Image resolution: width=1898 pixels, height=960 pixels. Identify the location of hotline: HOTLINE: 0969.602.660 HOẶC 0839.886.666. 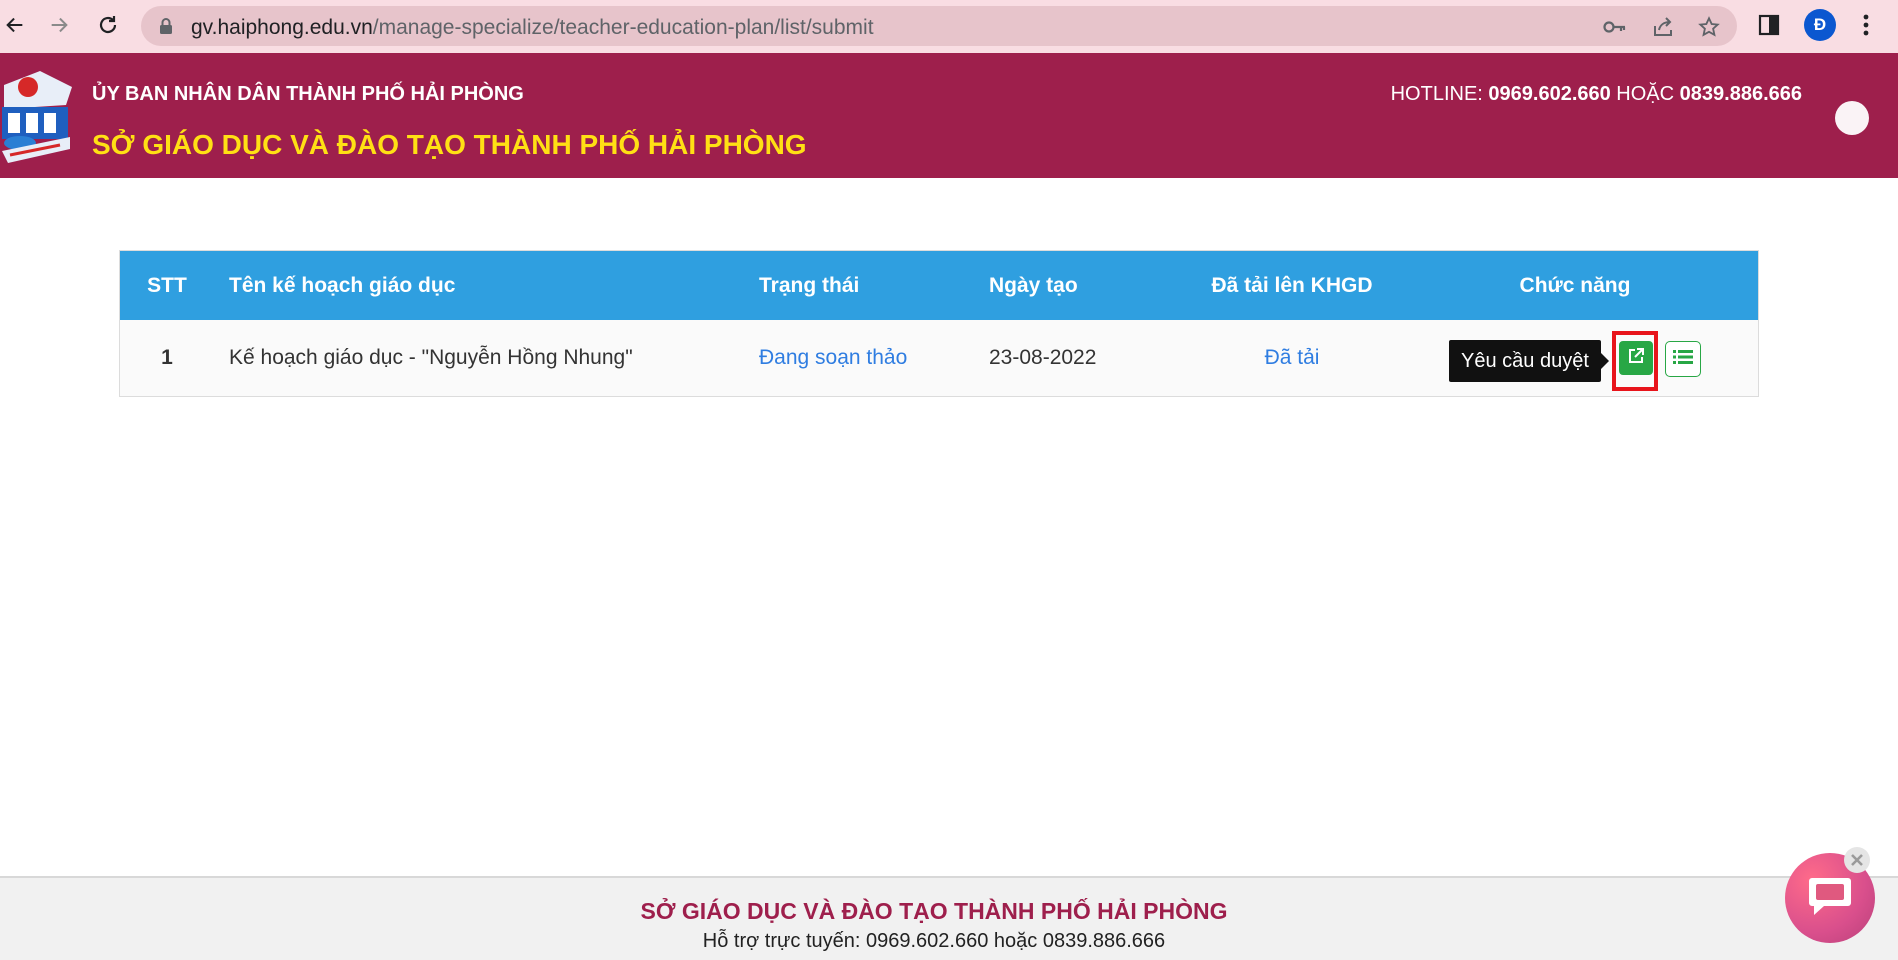
(1596, 94).